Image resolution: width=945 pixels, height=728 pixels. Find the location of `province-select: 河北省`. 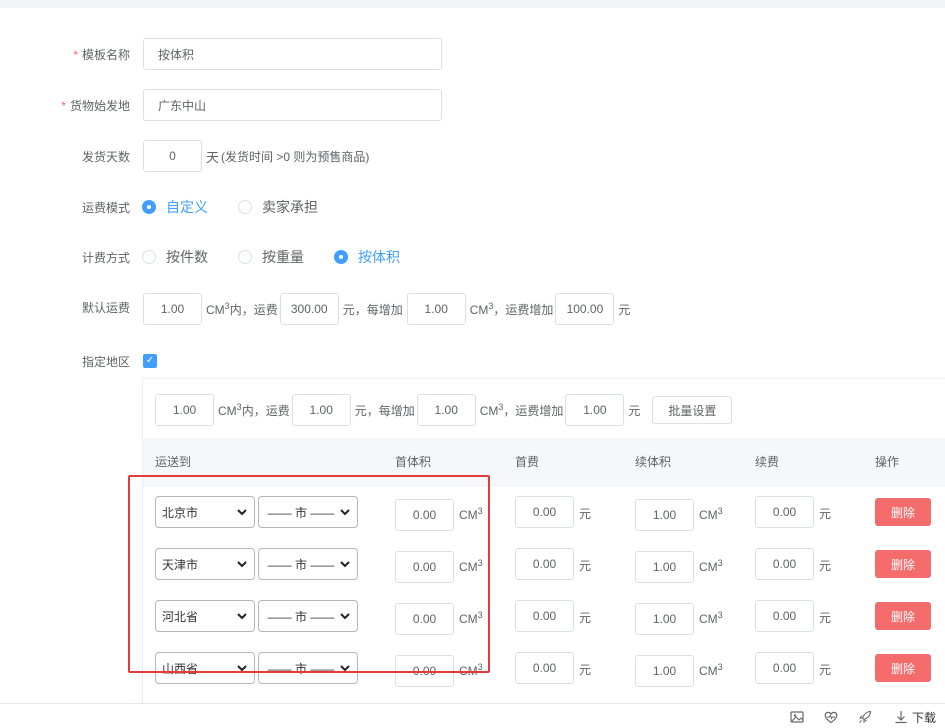

province-select: 河北省 is located at coordinates (205, 616).